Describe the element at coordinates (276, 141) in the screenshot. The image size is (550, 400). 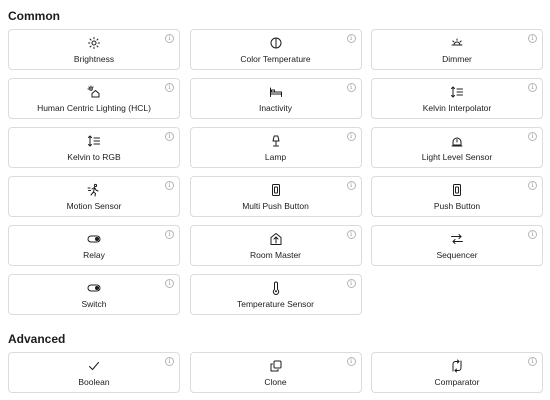
I see `lamp-icon` at that location.